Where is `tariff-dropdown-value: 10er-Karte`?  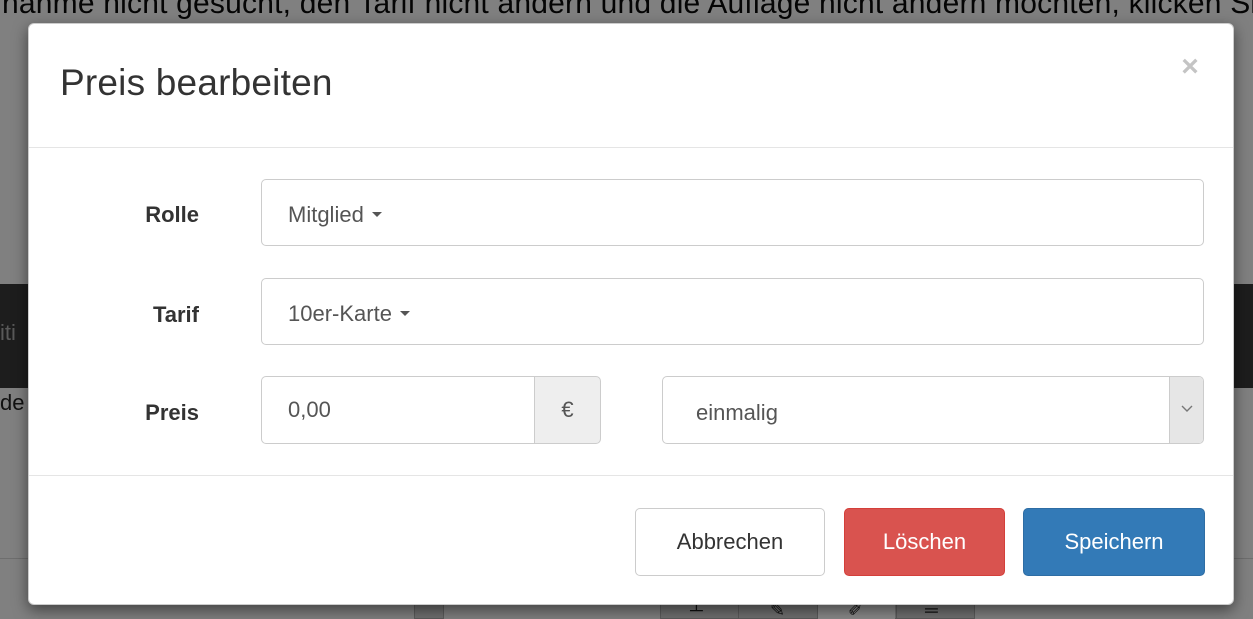 tariff-dropdown-value: 10er-Karte is located at coordinates (349, 314).